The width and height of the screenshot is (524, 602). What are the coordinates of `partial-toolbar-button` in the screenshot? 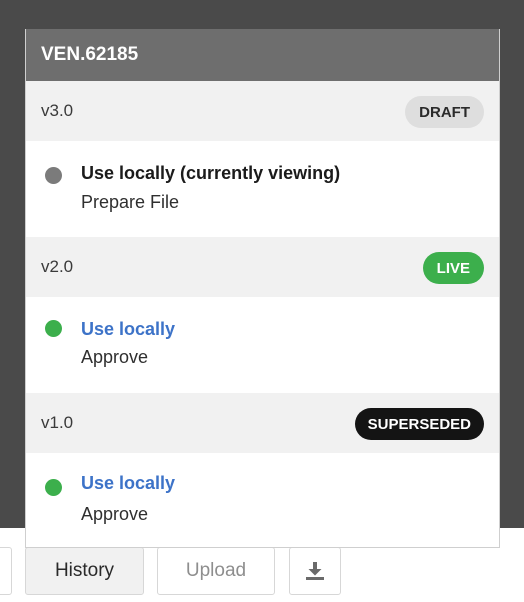 It's located at (6, 571).